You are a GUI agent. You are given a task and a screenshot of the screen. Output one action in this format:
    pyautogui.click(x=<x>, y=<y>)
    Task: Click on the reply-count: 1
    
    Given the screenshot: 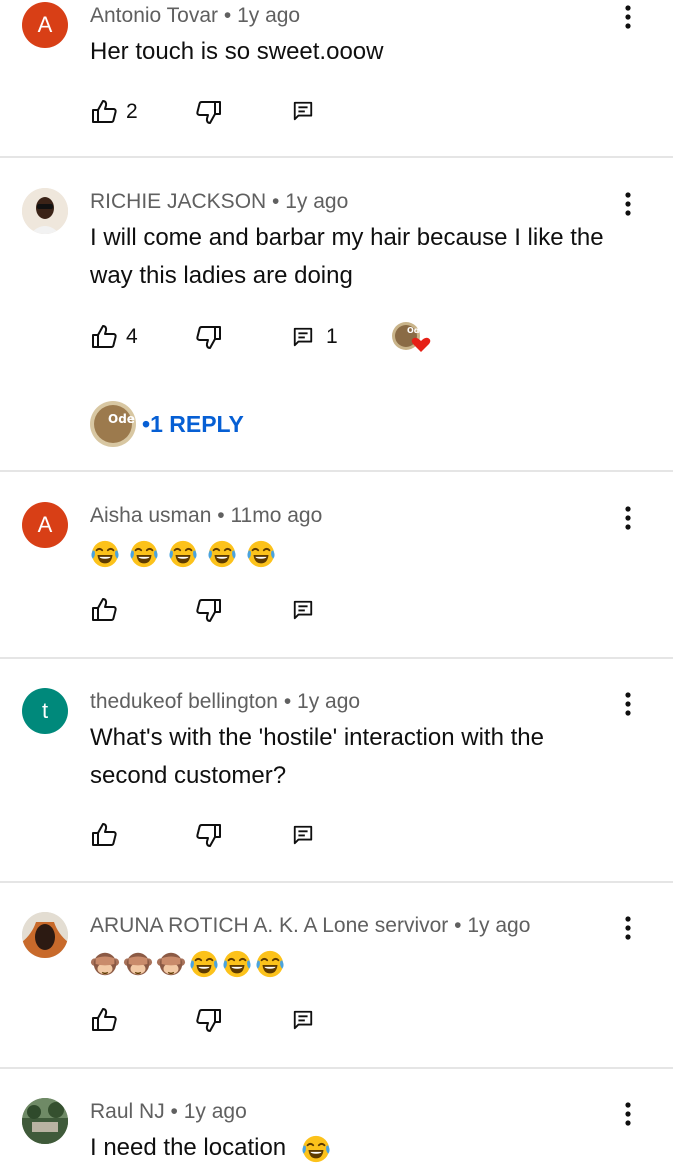 What is the action you would take?
    pyautogui.click(x=332, y=336)
    